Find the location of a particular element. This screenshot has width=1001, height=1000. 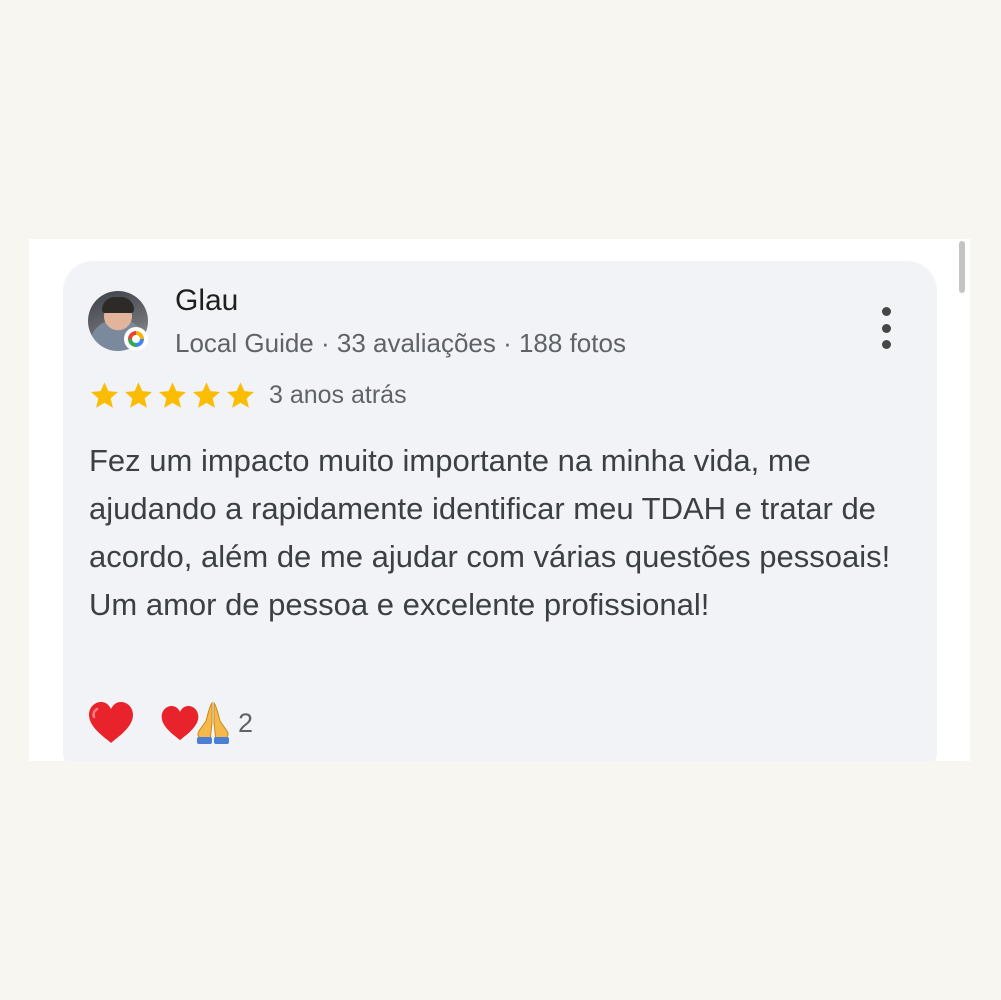

rating-row: 3 anos atrás is located at coordinates (248, 395).